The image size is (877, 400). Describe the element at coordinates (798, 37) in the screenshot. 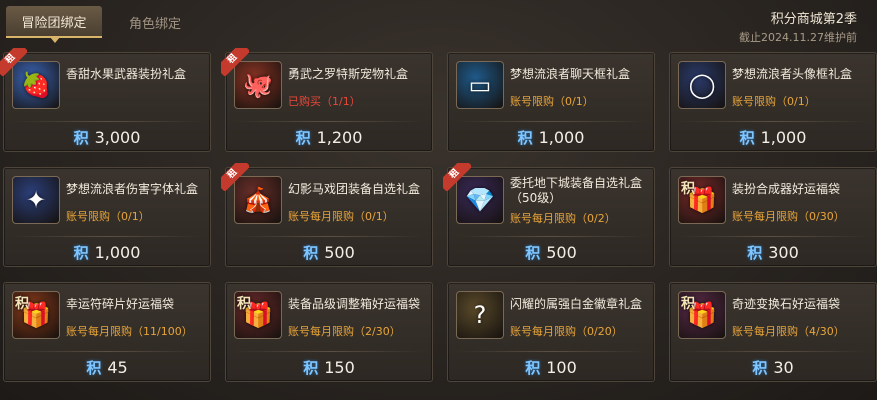

I see `season-deadline: 截止2024.11.27维护前` at that location.